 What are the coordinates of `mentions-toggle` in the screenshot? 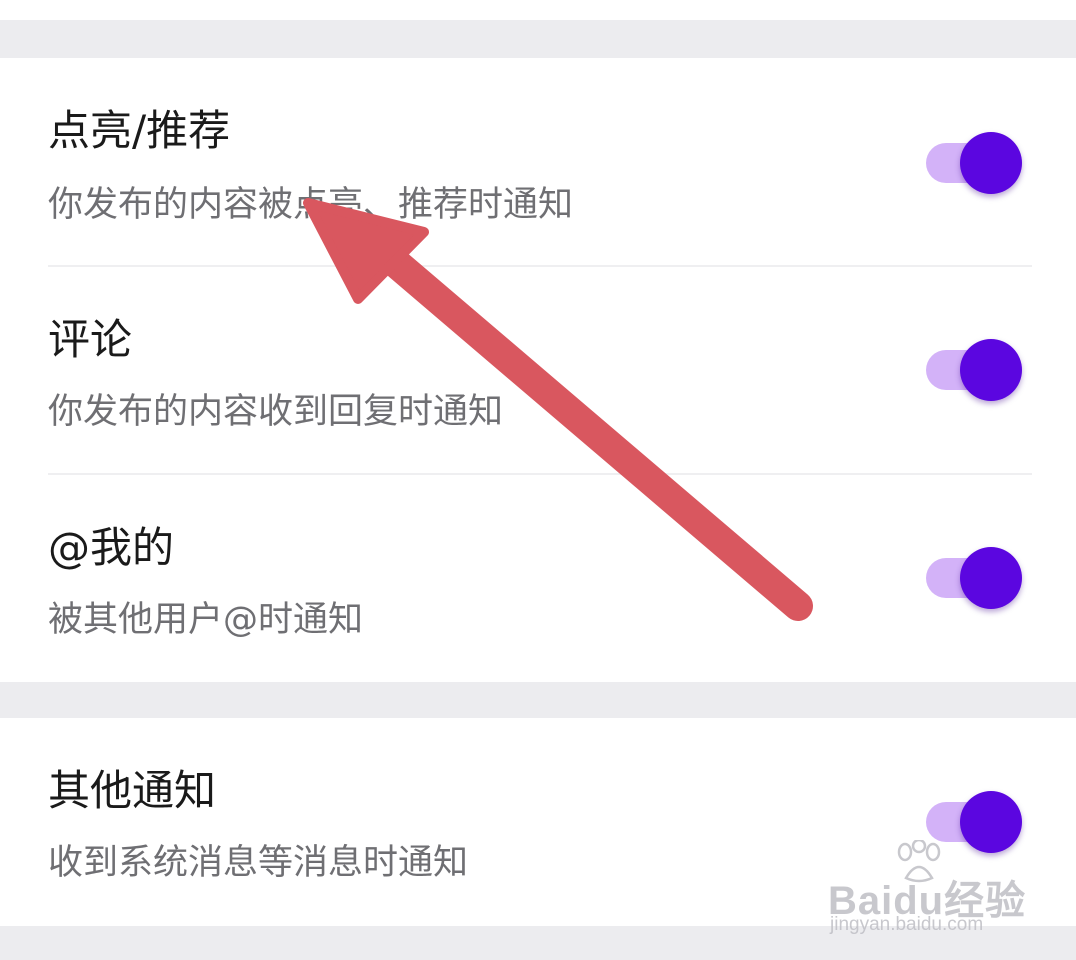 It's located at (974, 578).